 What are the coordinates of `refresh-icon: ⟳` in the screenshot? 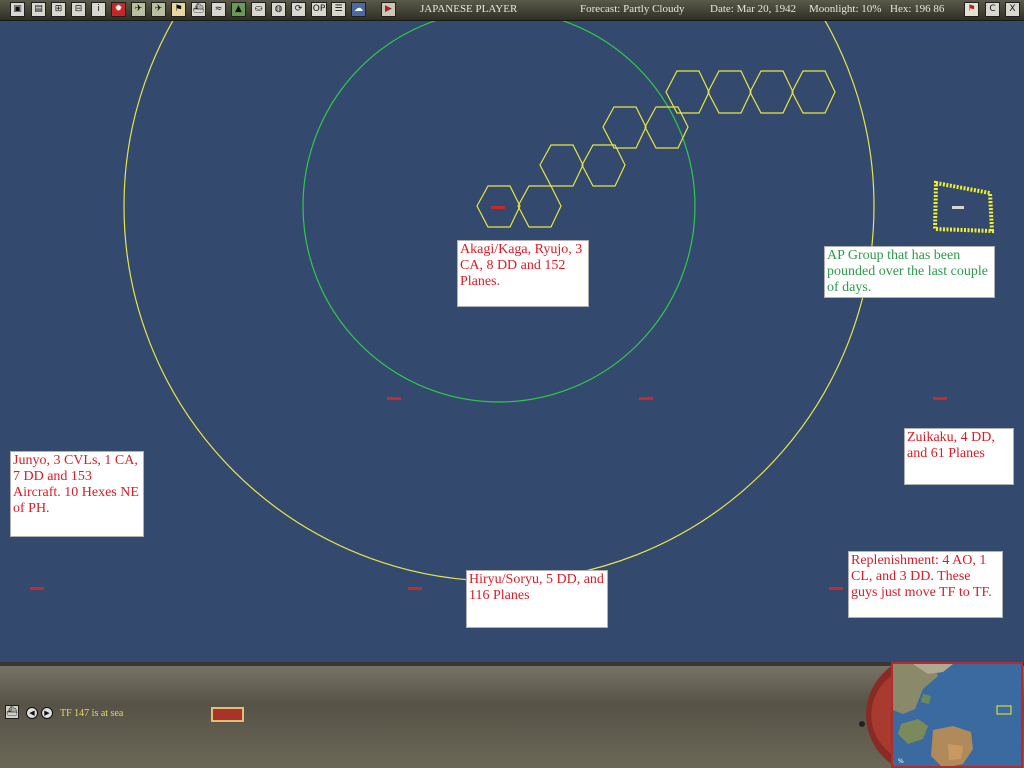 It's located at (298, 9).